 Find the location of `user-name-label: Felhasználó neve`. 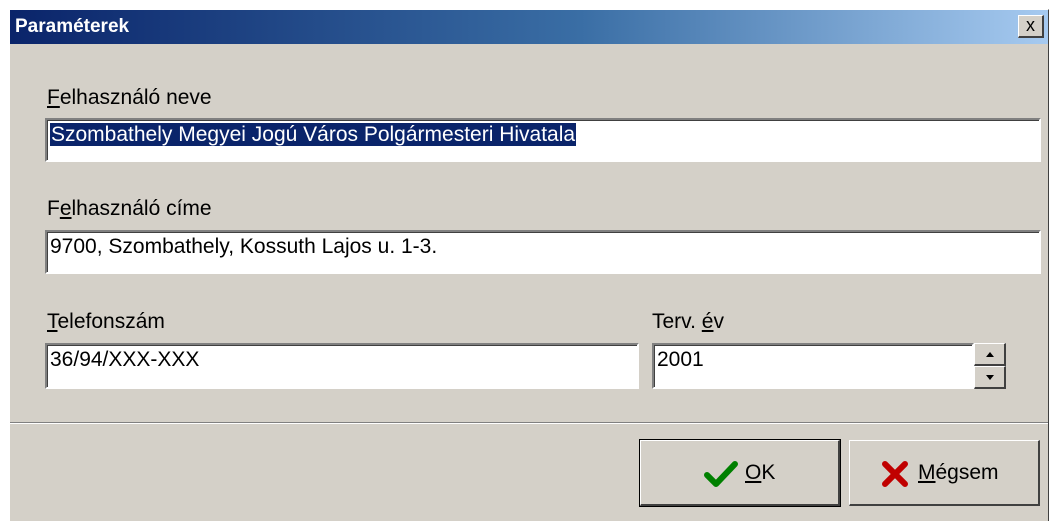

user-name-label: Felhasználó neve is located at coordinates (129, 97).